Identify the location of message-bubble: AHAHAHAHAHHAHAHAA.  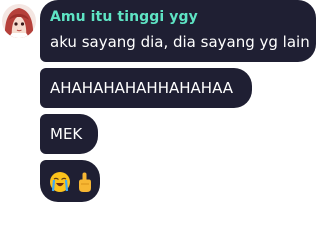
(146, 88).